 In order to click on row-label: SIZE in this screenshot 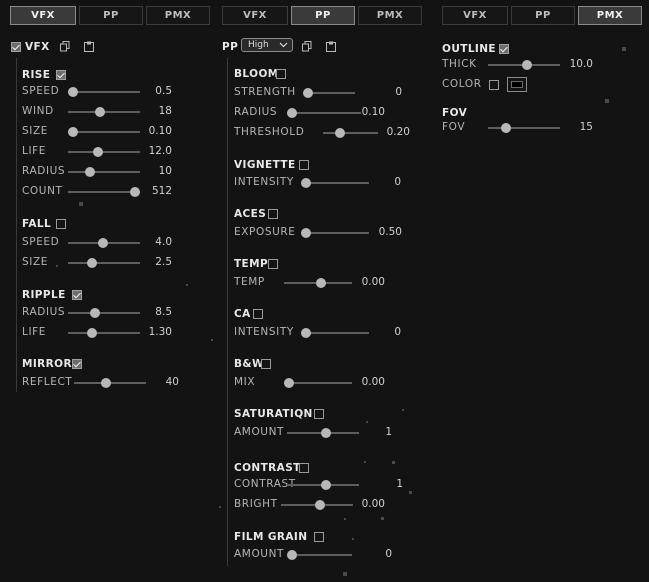, I will do `click(35, 262)`.